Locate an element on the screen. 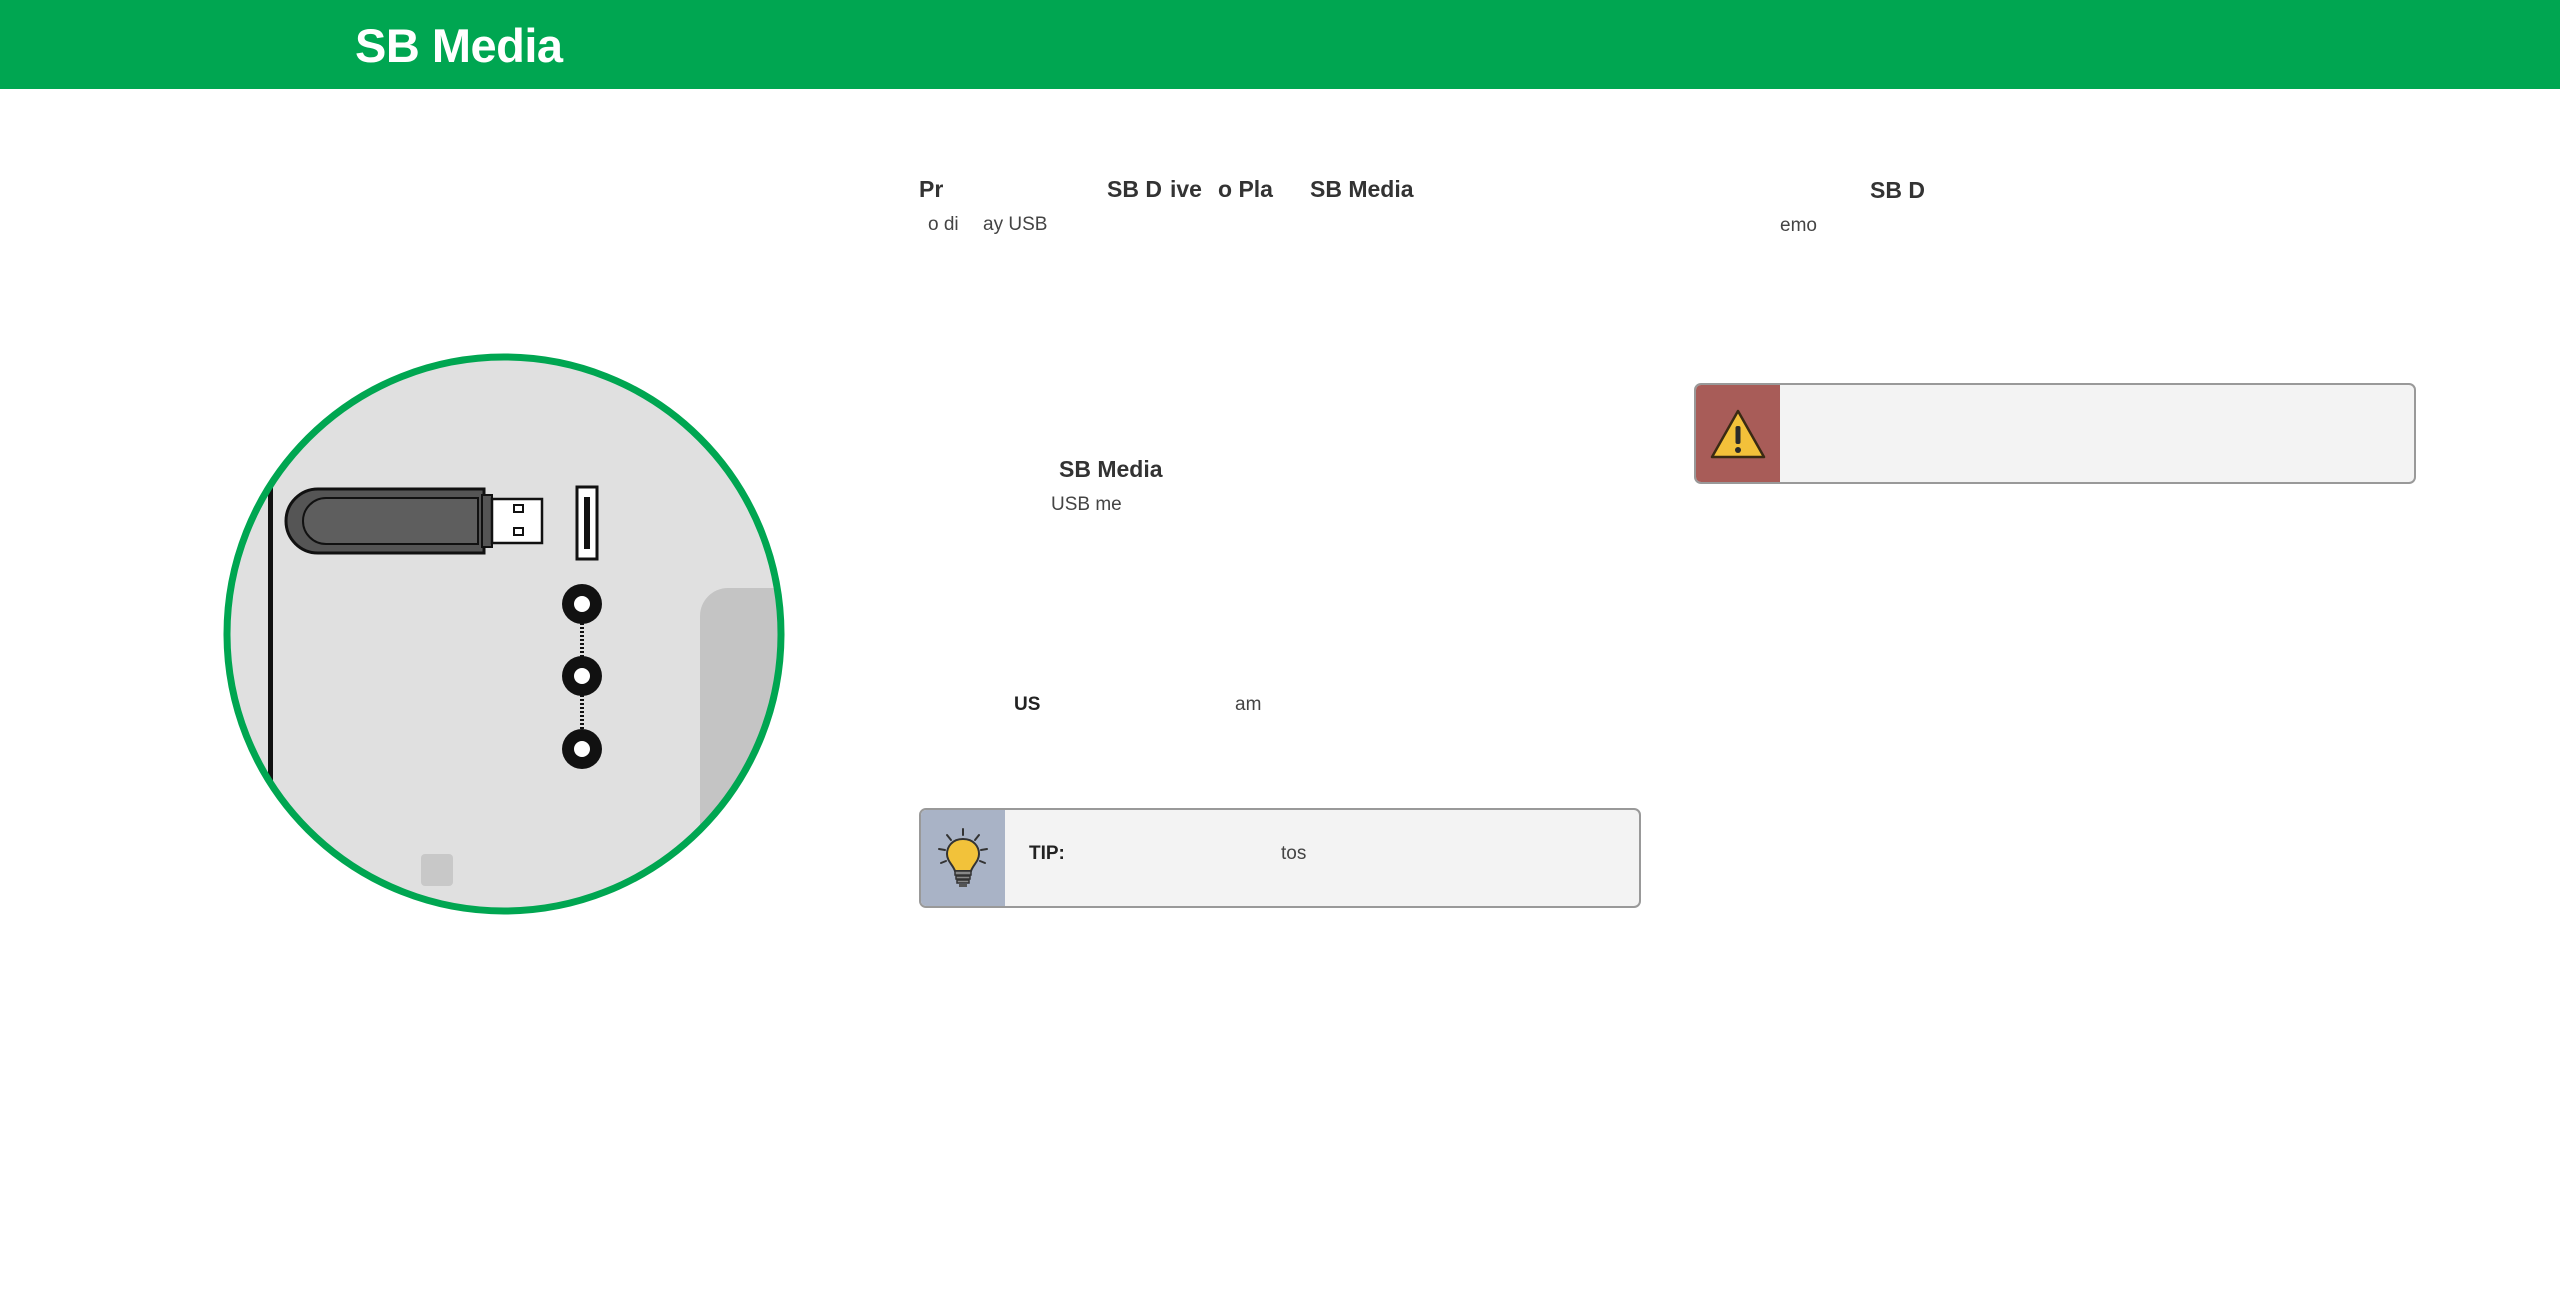  lightbulb-icon is located at coordinates (963, 857).